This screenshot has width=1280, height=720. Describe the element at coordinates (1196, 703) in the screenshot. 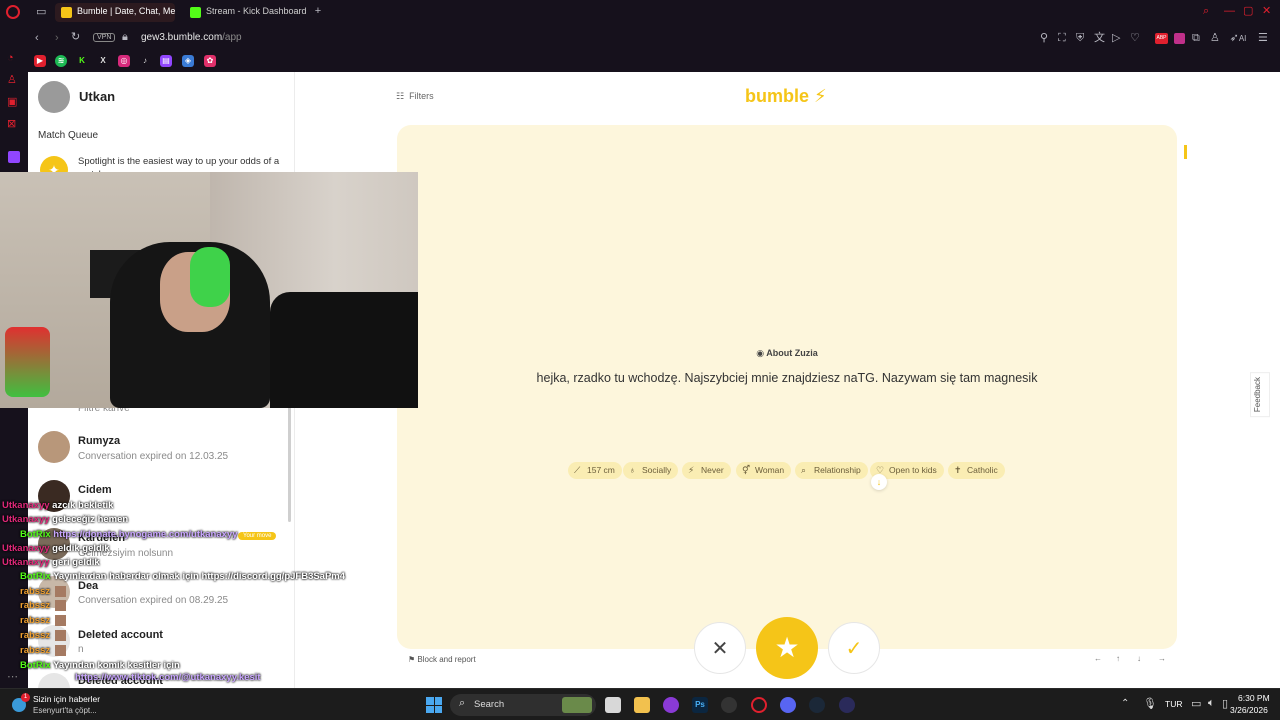

I see `network-icon: ▭` at that location.